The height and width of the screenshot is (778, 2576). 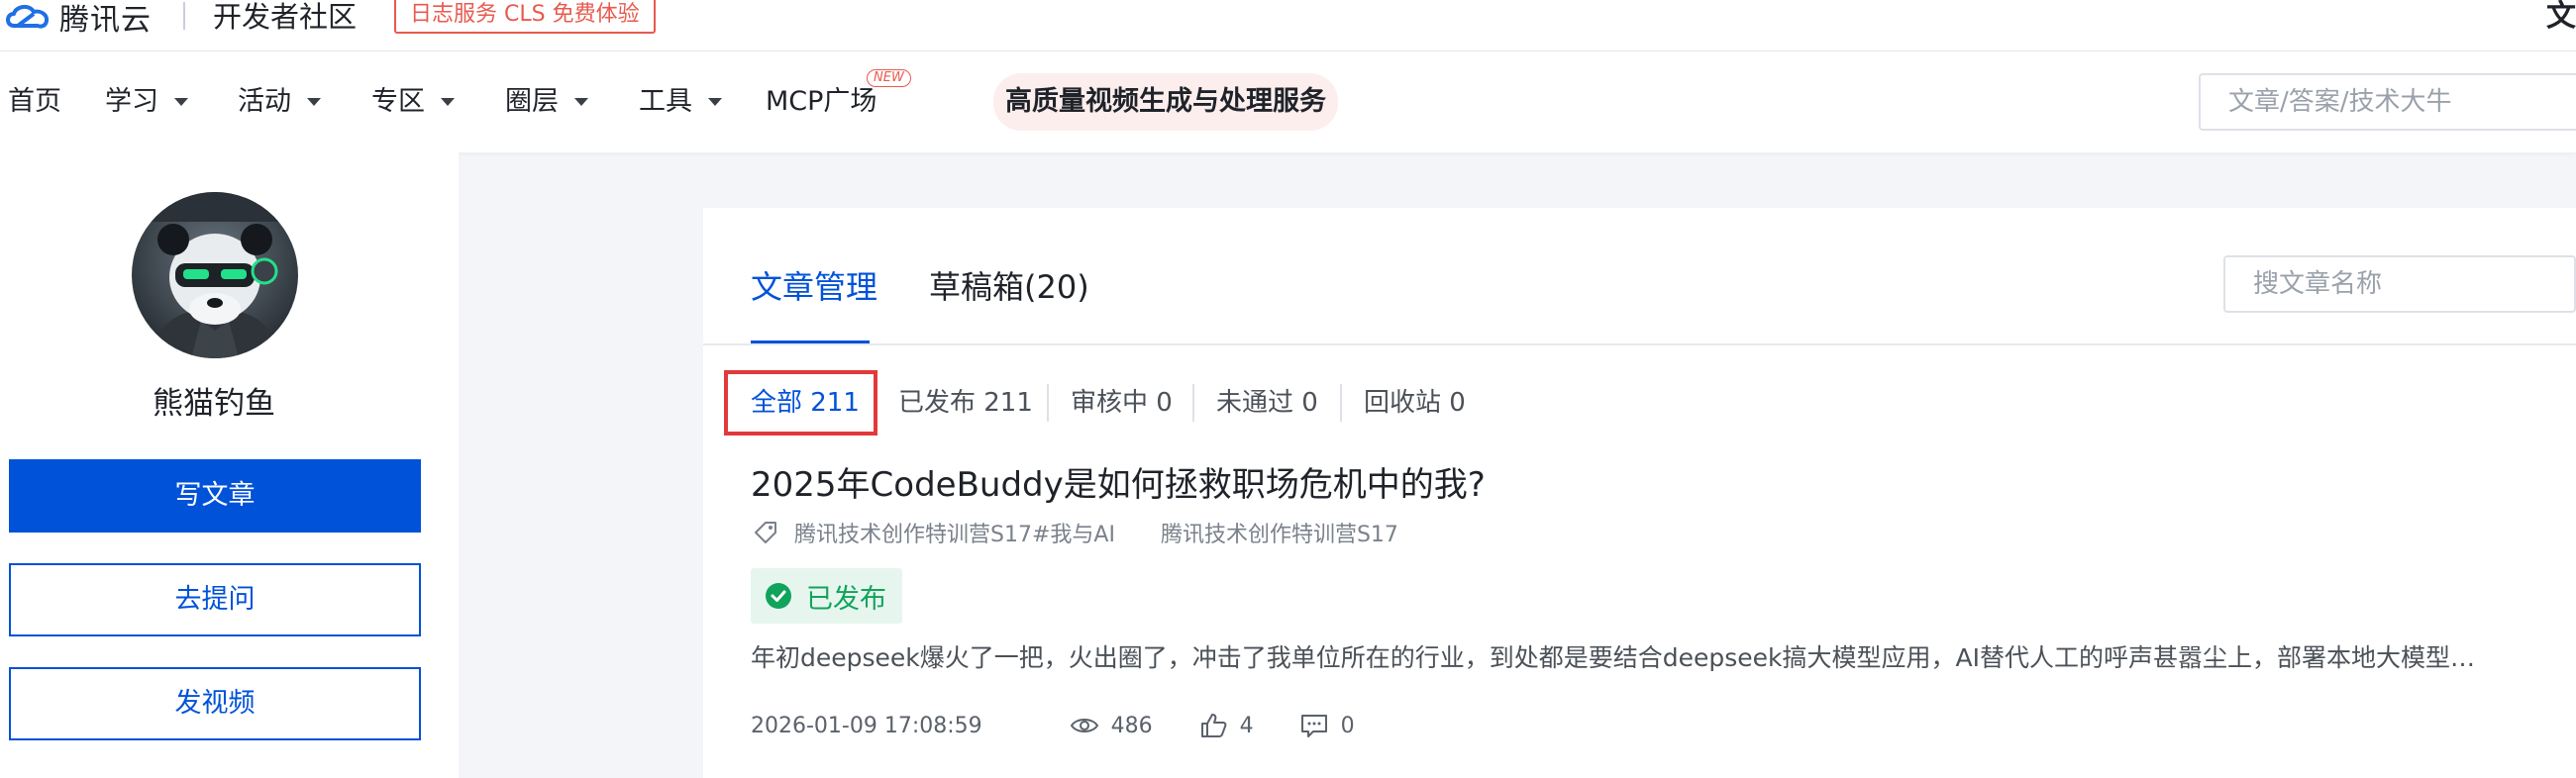 I want to click on nav-activity-label: 活动, so click(x=264, y=102).